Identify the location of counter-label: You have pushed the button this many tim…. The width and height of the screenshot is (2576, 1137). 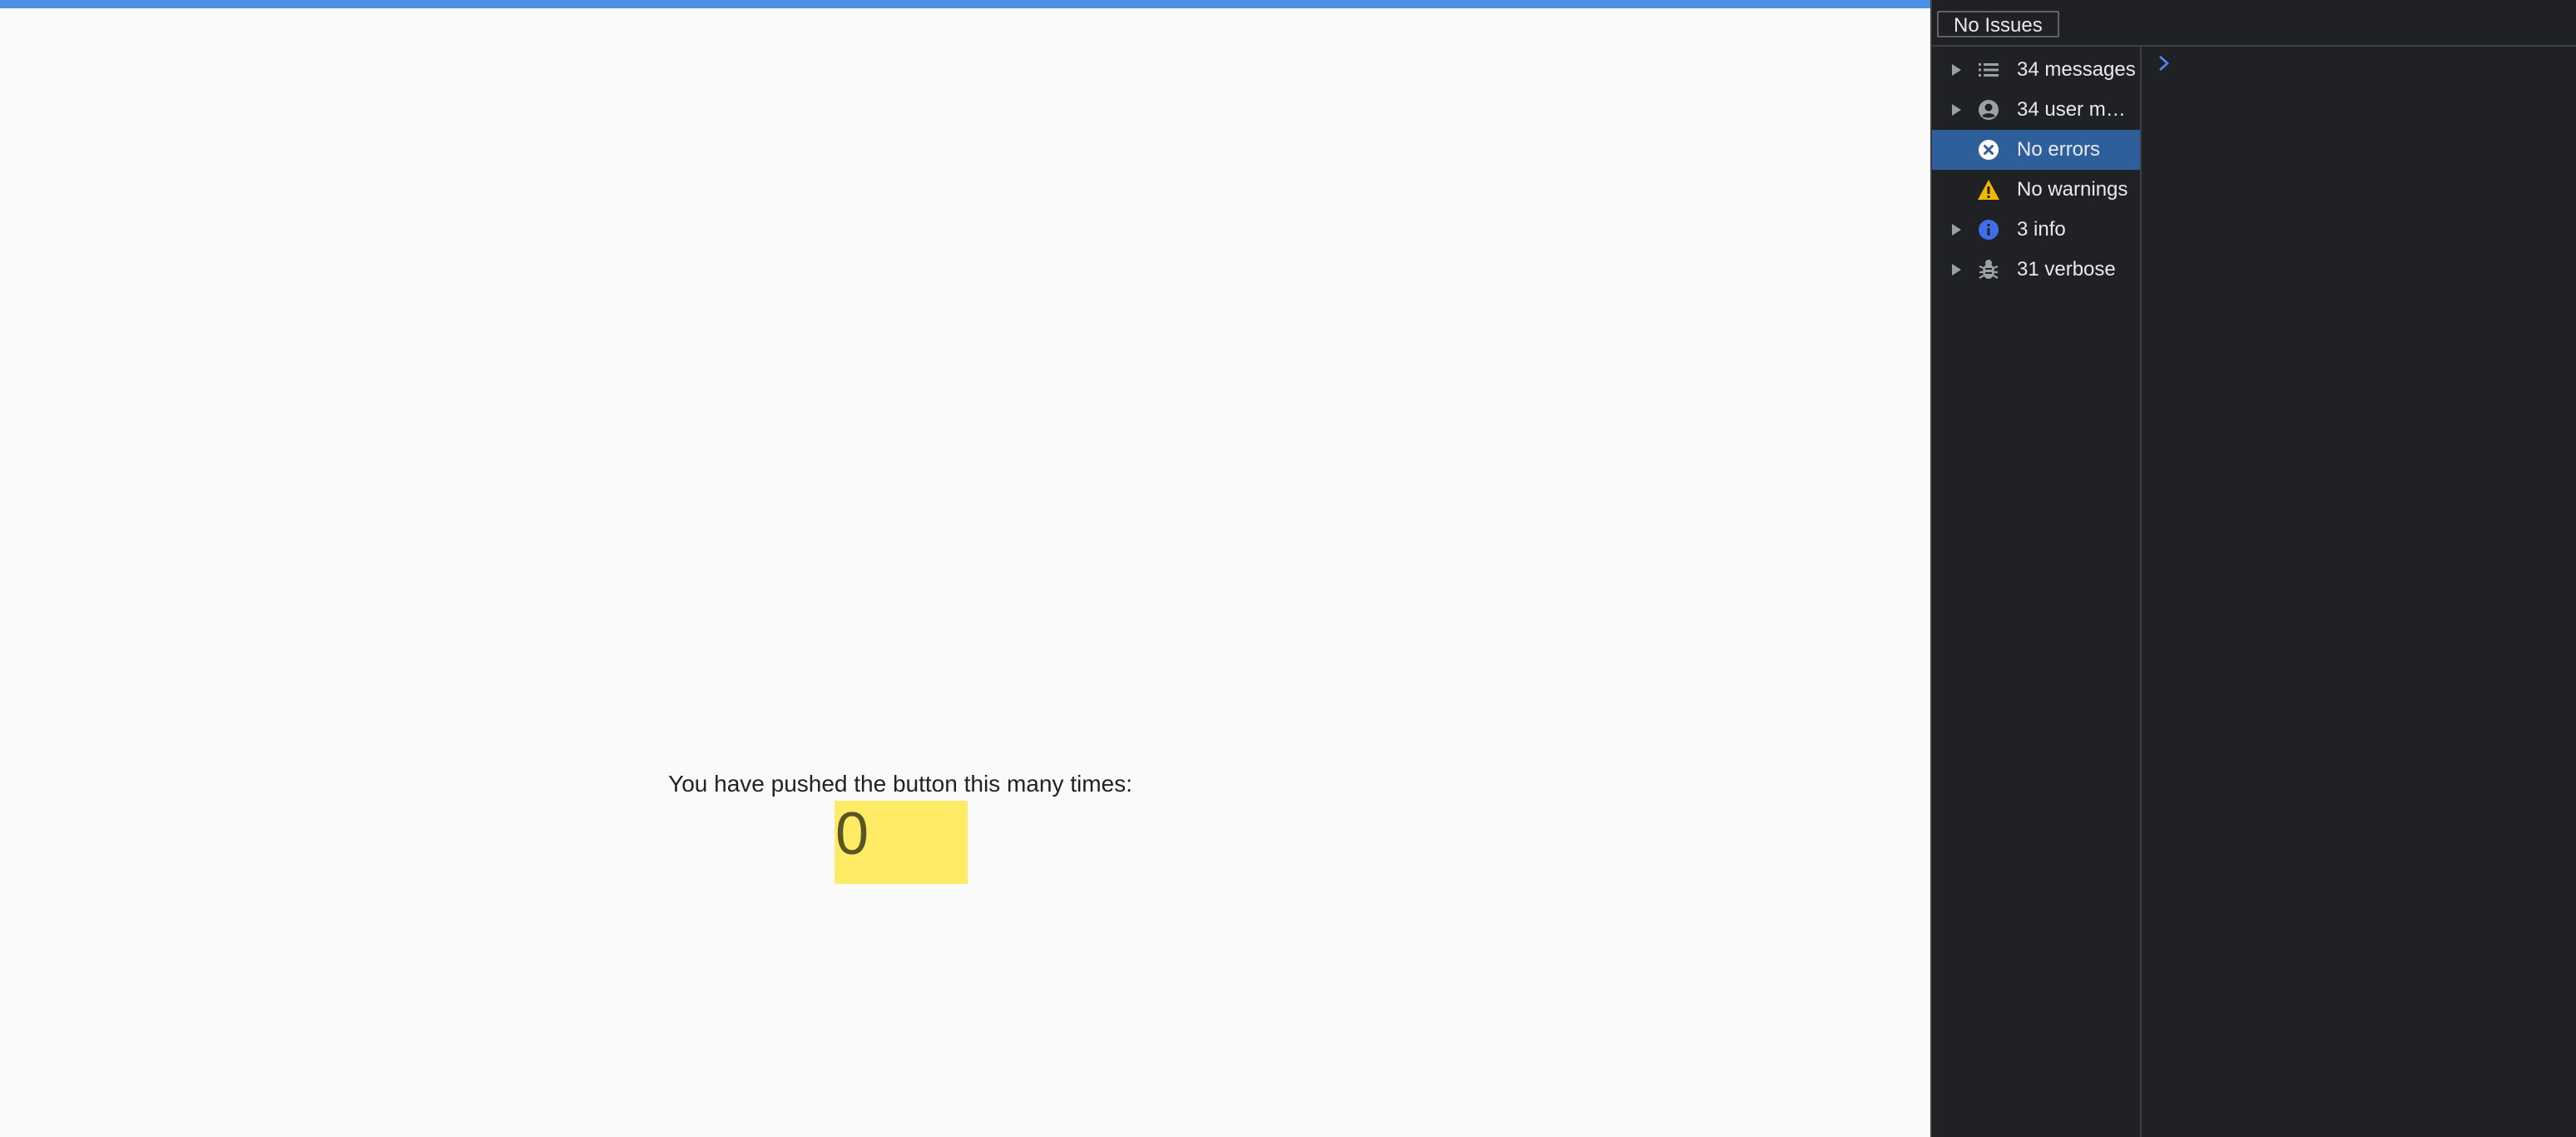
(900, 784).